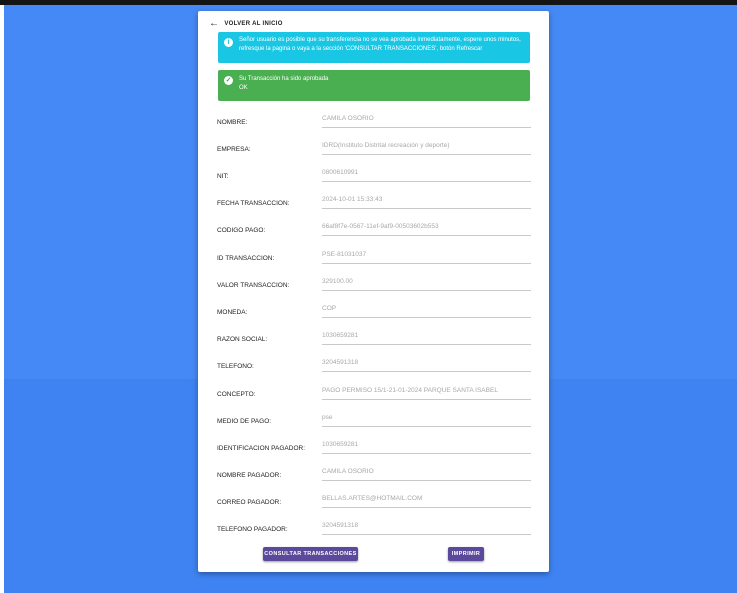 The height and width of the screenshot is (593, 737). What do you see at coordinates (374, 85) in the screenshot?
I see `success-alert: ✓ Su Transacción ha sido aprobada OK` at bounding box center [374, 85].